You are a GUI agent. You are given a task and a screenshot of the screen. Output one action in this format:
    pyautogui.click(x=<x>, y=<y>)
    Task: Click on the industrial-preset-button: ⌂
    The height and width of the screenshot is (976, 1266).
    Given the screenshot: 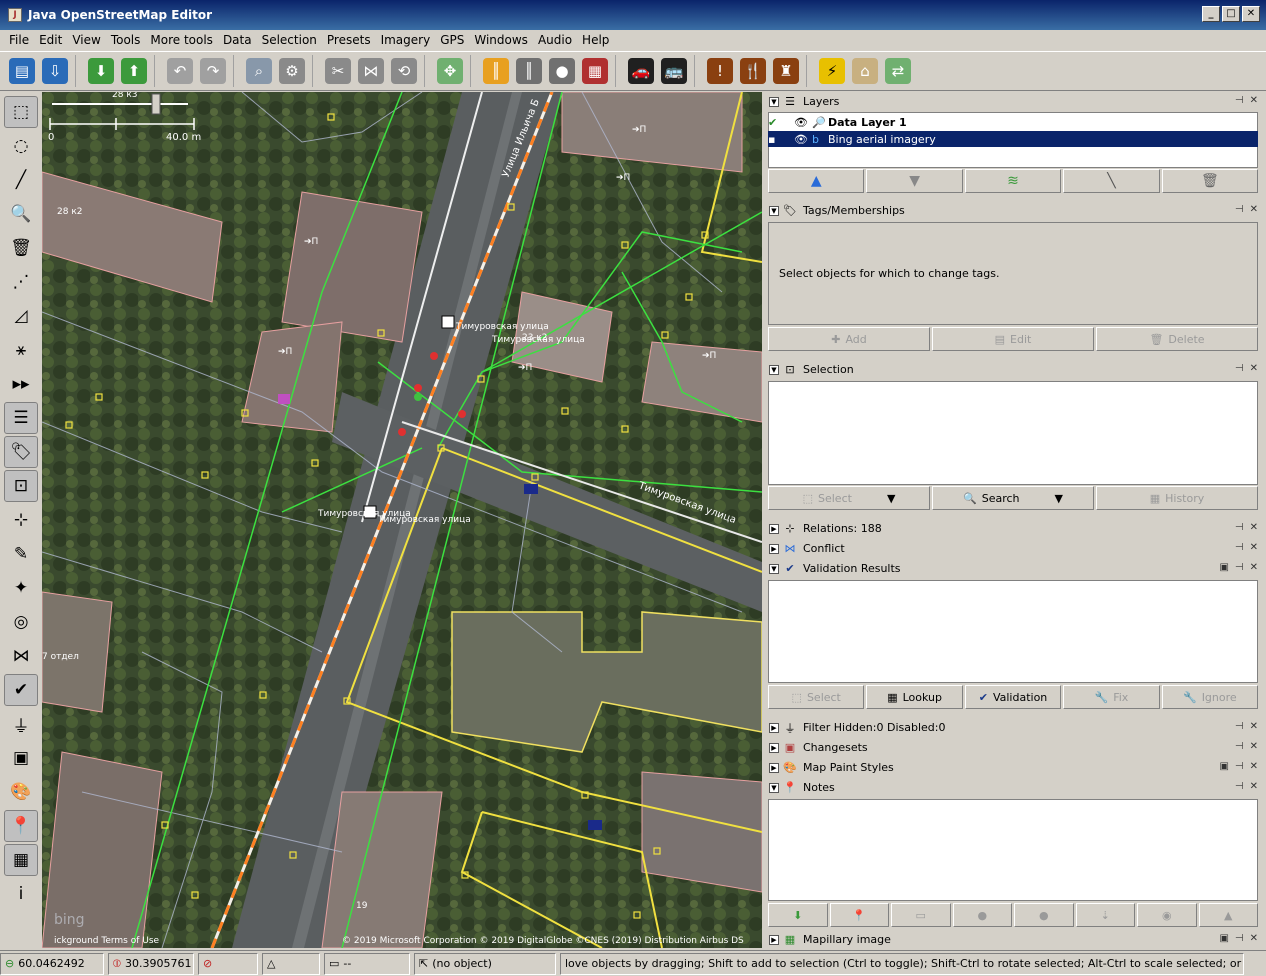 What is the action you would take?
    pyautogui.click(x=865, y=71)
    